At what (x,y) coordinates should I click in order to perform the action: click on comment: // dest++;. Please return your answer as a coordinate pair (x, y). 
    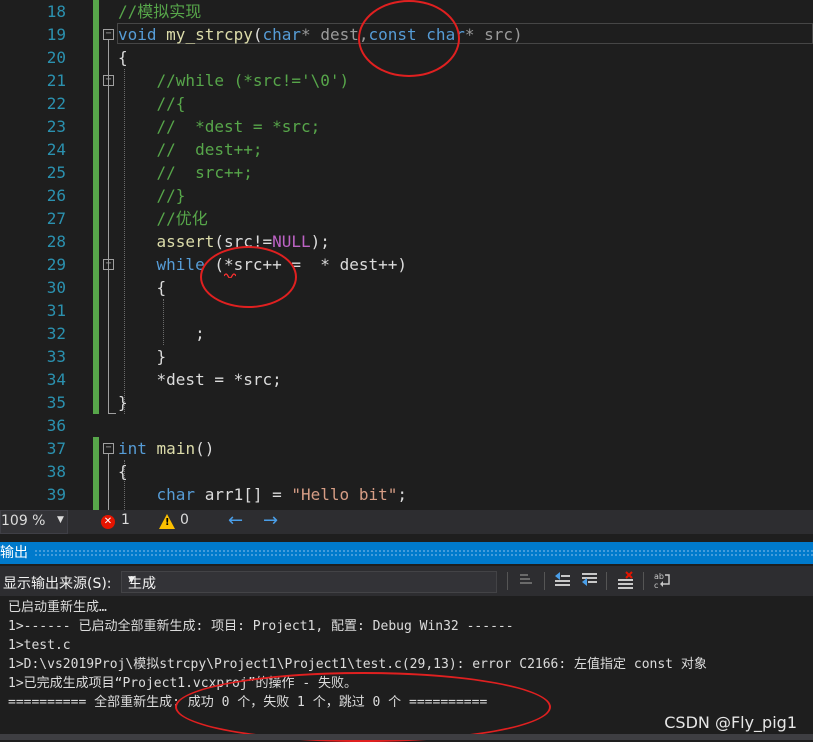
    Looking at the image, I should click on (209, 149).